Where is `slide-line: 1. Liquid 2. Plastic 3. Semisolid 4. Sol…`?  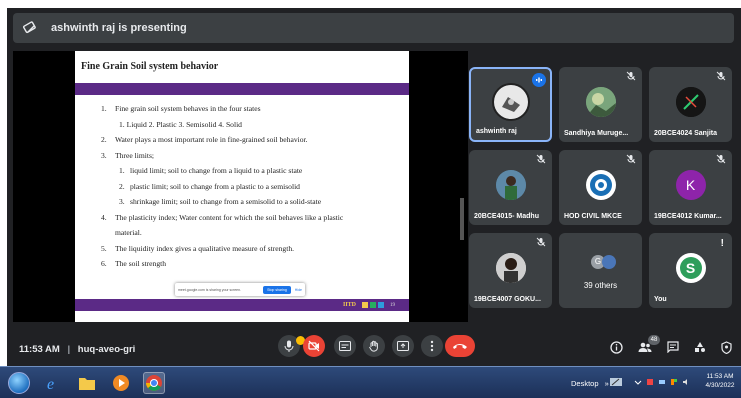 slide-line: 1. Liquid 2. Plastic 3. Semisolid 4. Sol… is located at coordinates (180, 124).